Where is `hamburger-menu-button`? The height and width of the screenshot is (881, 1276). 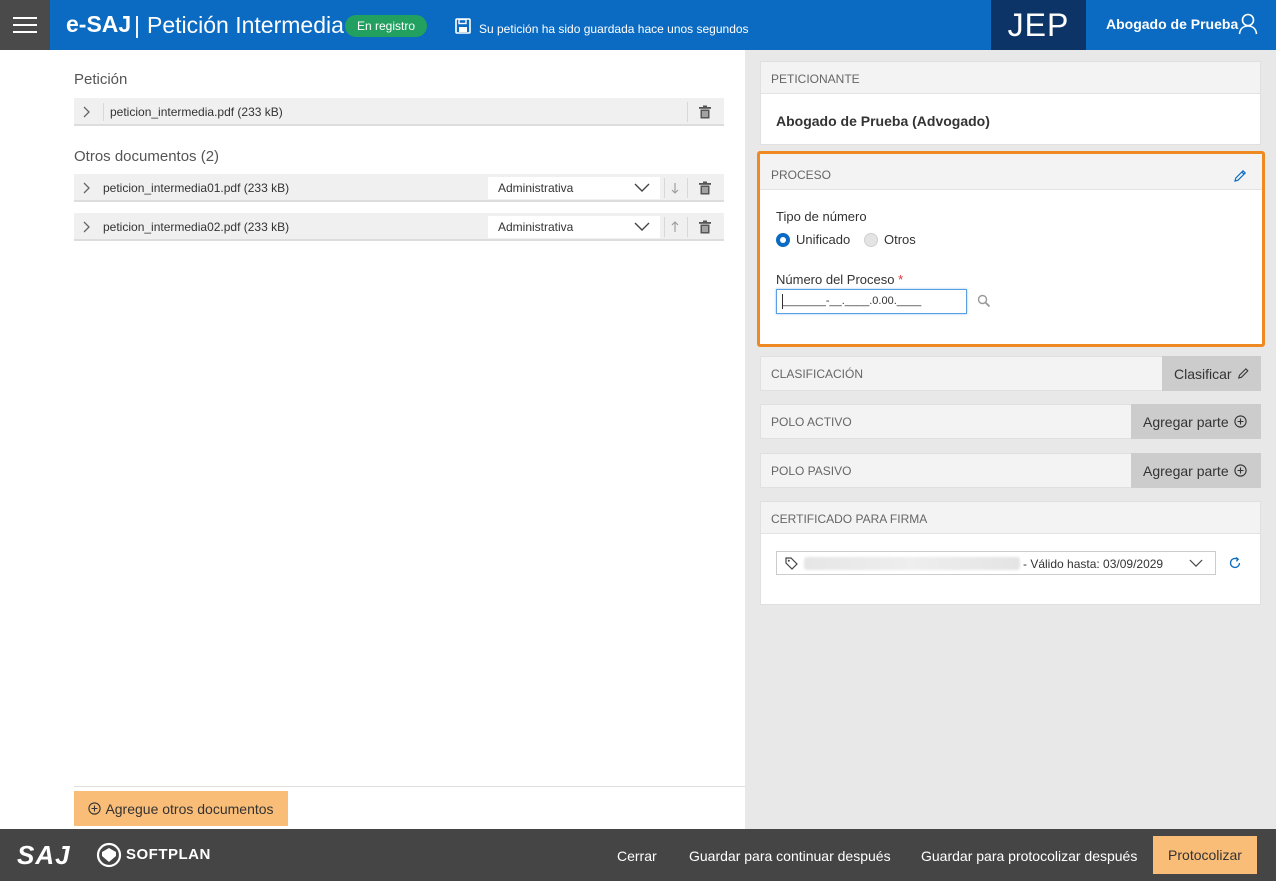 hamburger-menu-button is located at coordinates (25, 25).